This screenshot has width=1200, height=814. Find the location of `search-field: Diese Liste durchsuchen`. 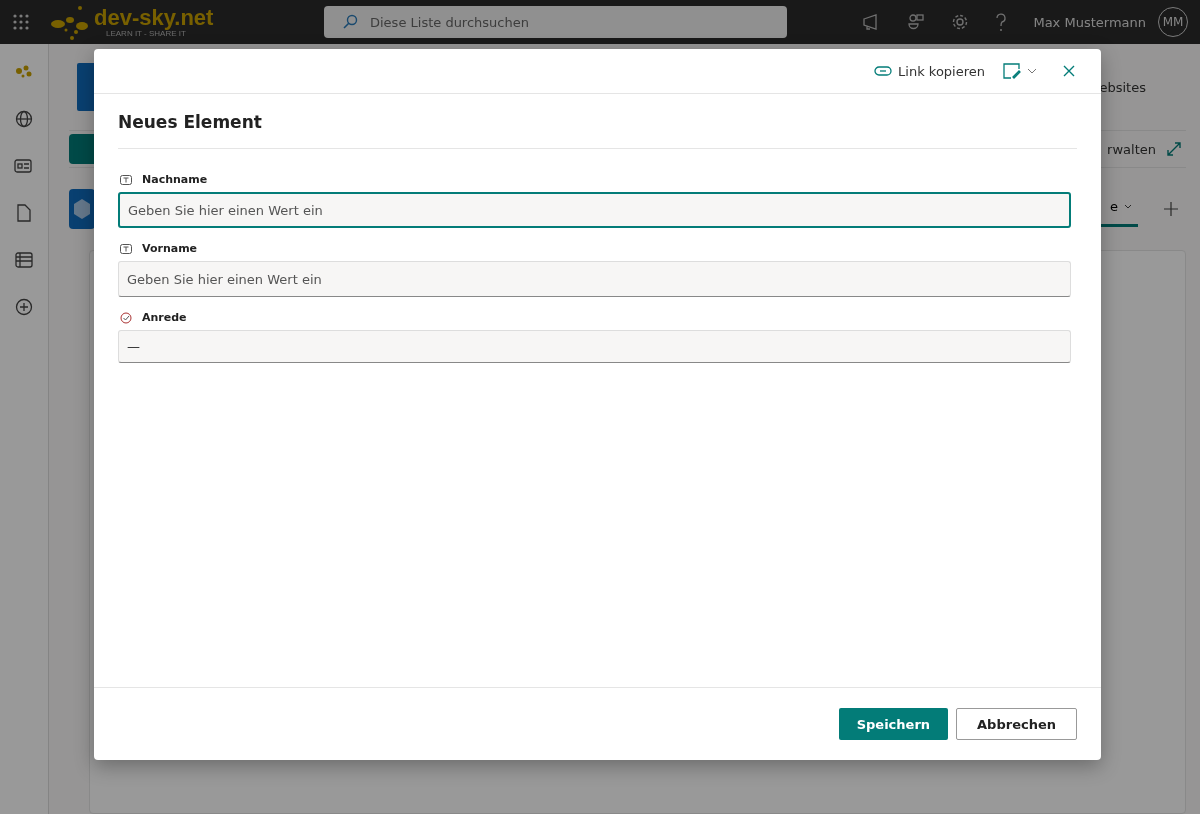

search-field: Diese Liste durchsuchen is located at coordinates (555, 22).